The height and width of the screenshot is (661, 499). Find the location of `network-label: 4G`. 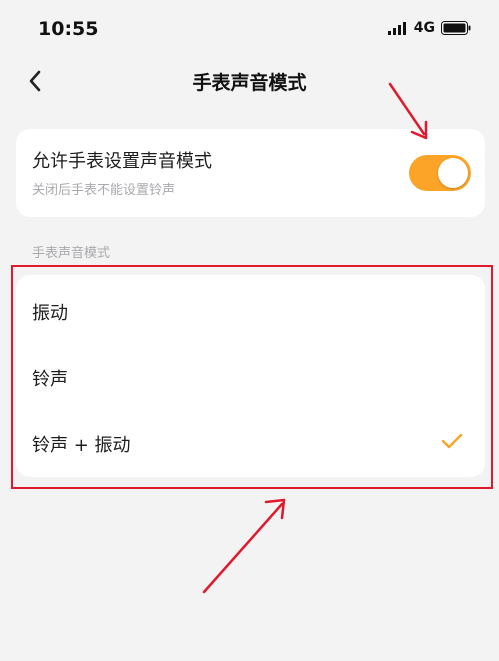

network-label: 4G is located at coordinates (424, 28).